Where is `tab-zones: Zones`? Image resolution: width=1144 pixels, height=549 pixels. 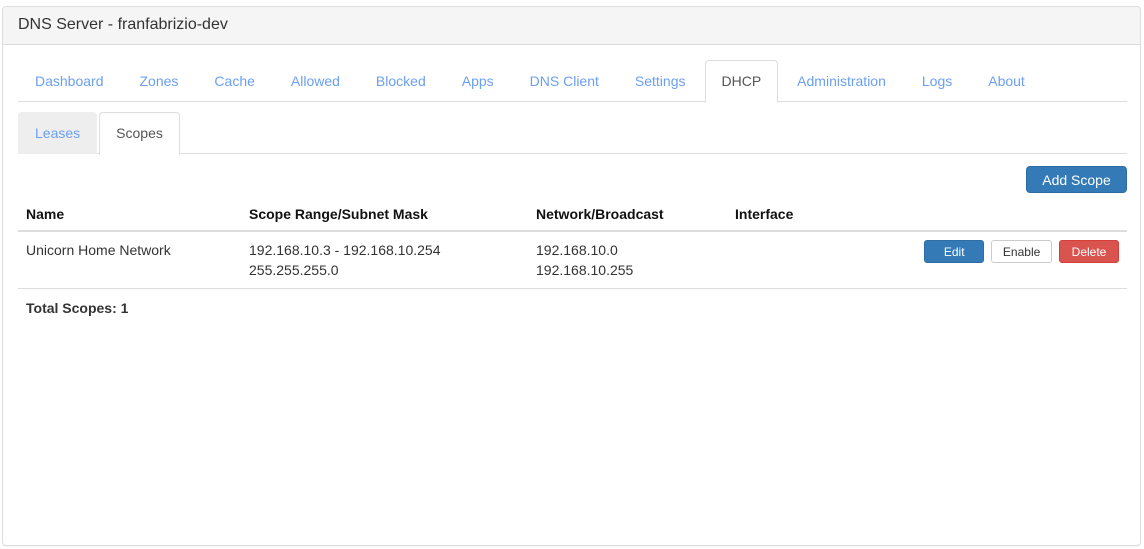
tab-zones: Zones is located at coordinates (159, 81).